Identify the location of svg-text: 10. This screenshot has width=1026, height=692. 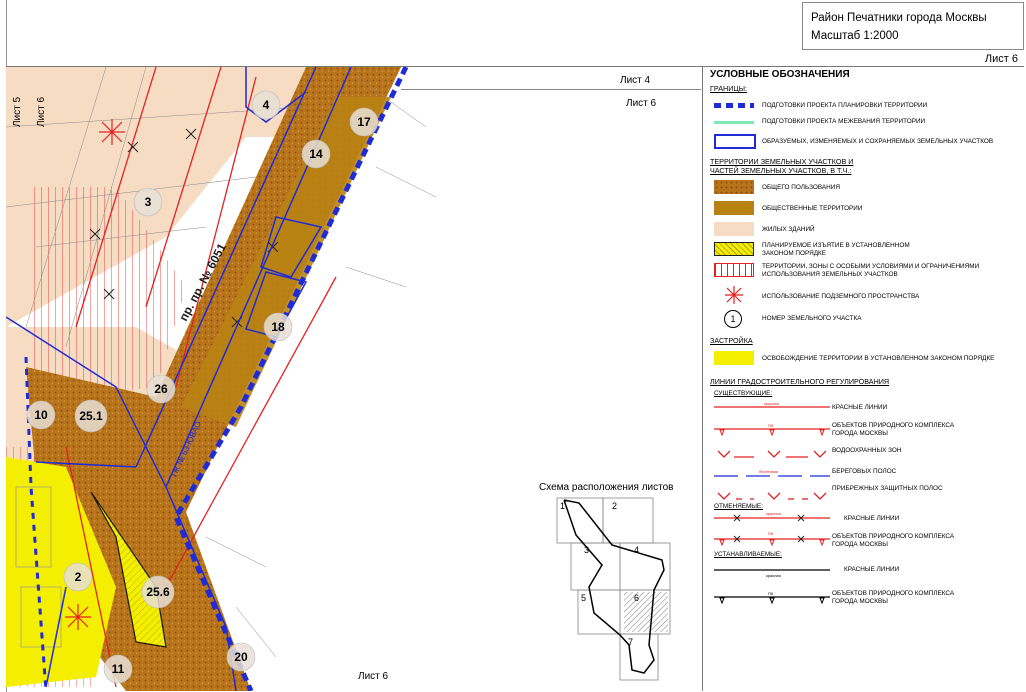
(41, 415).